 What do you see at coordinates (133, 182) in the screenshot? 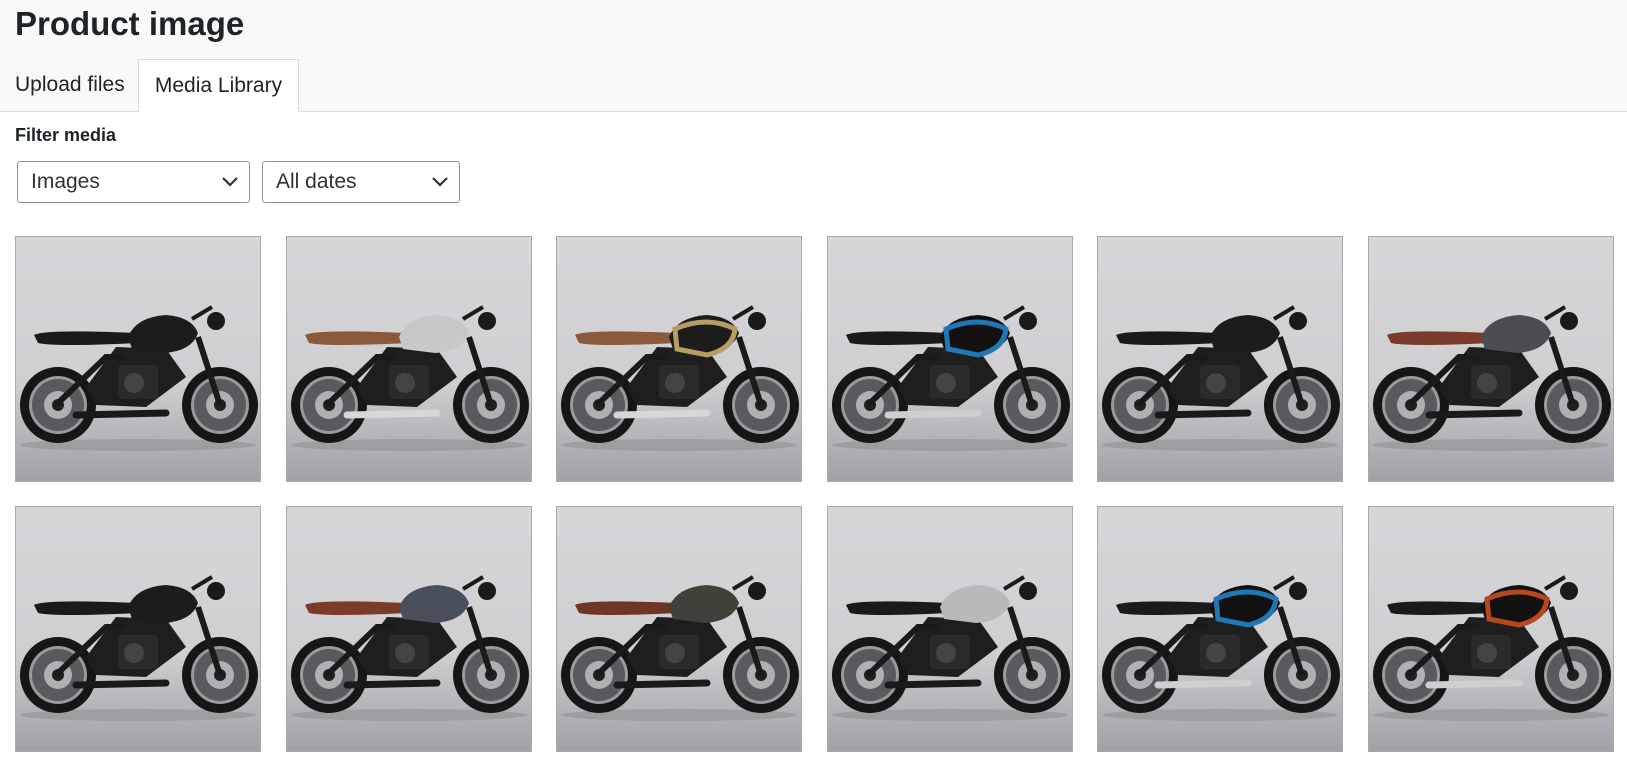
I see `media-type-select: Images` at bounding box center [133, 182].